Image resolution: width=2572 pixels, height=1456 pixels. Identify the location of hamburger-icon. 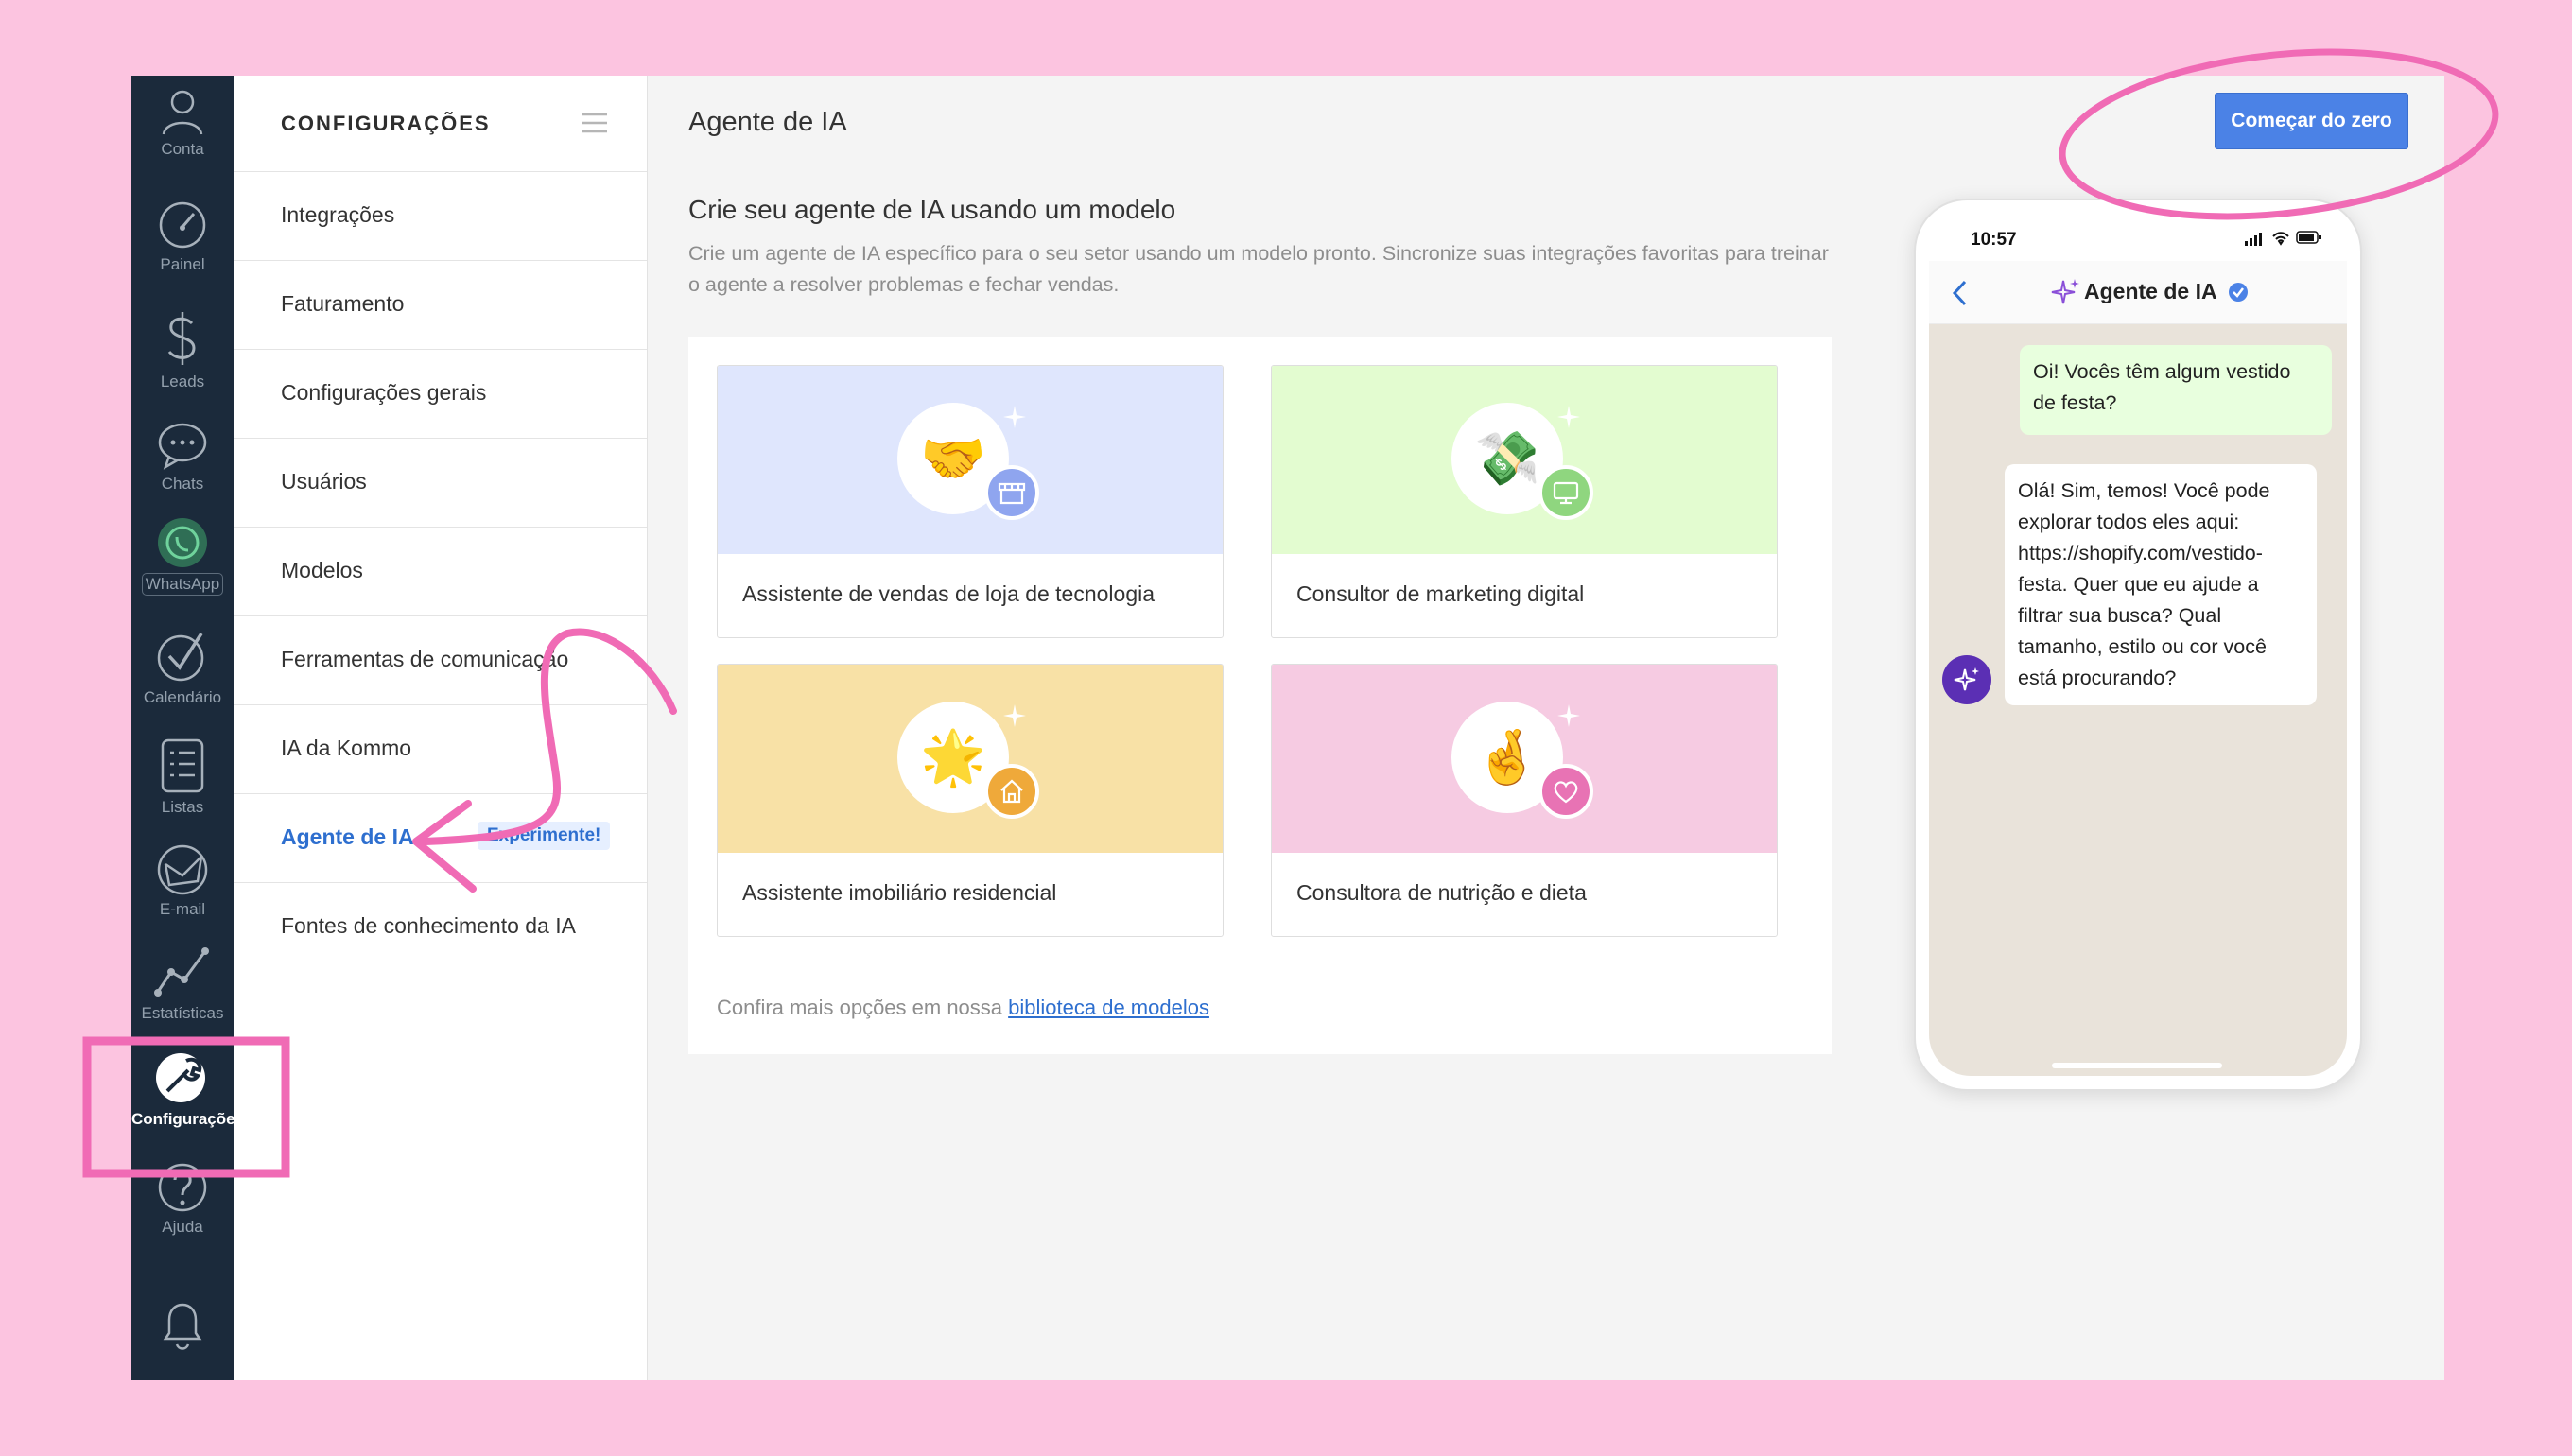
(594, 123).